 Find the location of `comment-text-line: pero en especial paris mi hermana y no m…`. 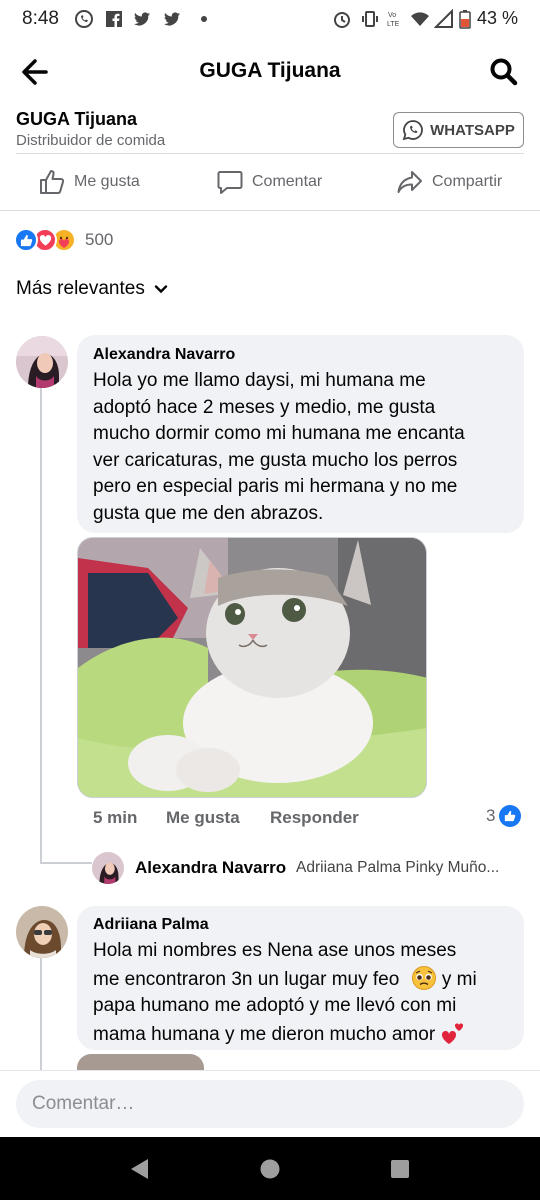

comment-text-line: pero en especial paris mi hermana y no m… is located at coordinates (275, 486).